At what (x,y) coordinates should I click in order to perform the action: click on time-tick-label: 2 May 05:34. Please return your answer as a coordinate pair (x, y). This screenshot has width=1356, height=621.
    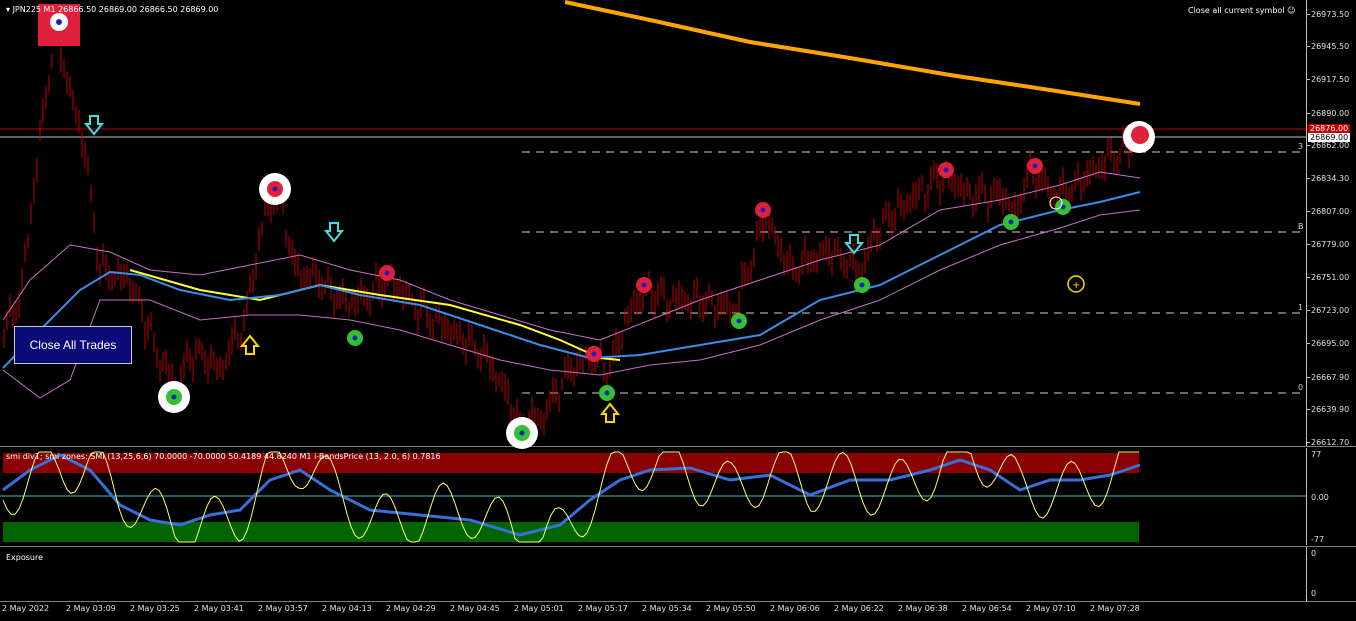
    Looking at the image, I should click on (667, 608).